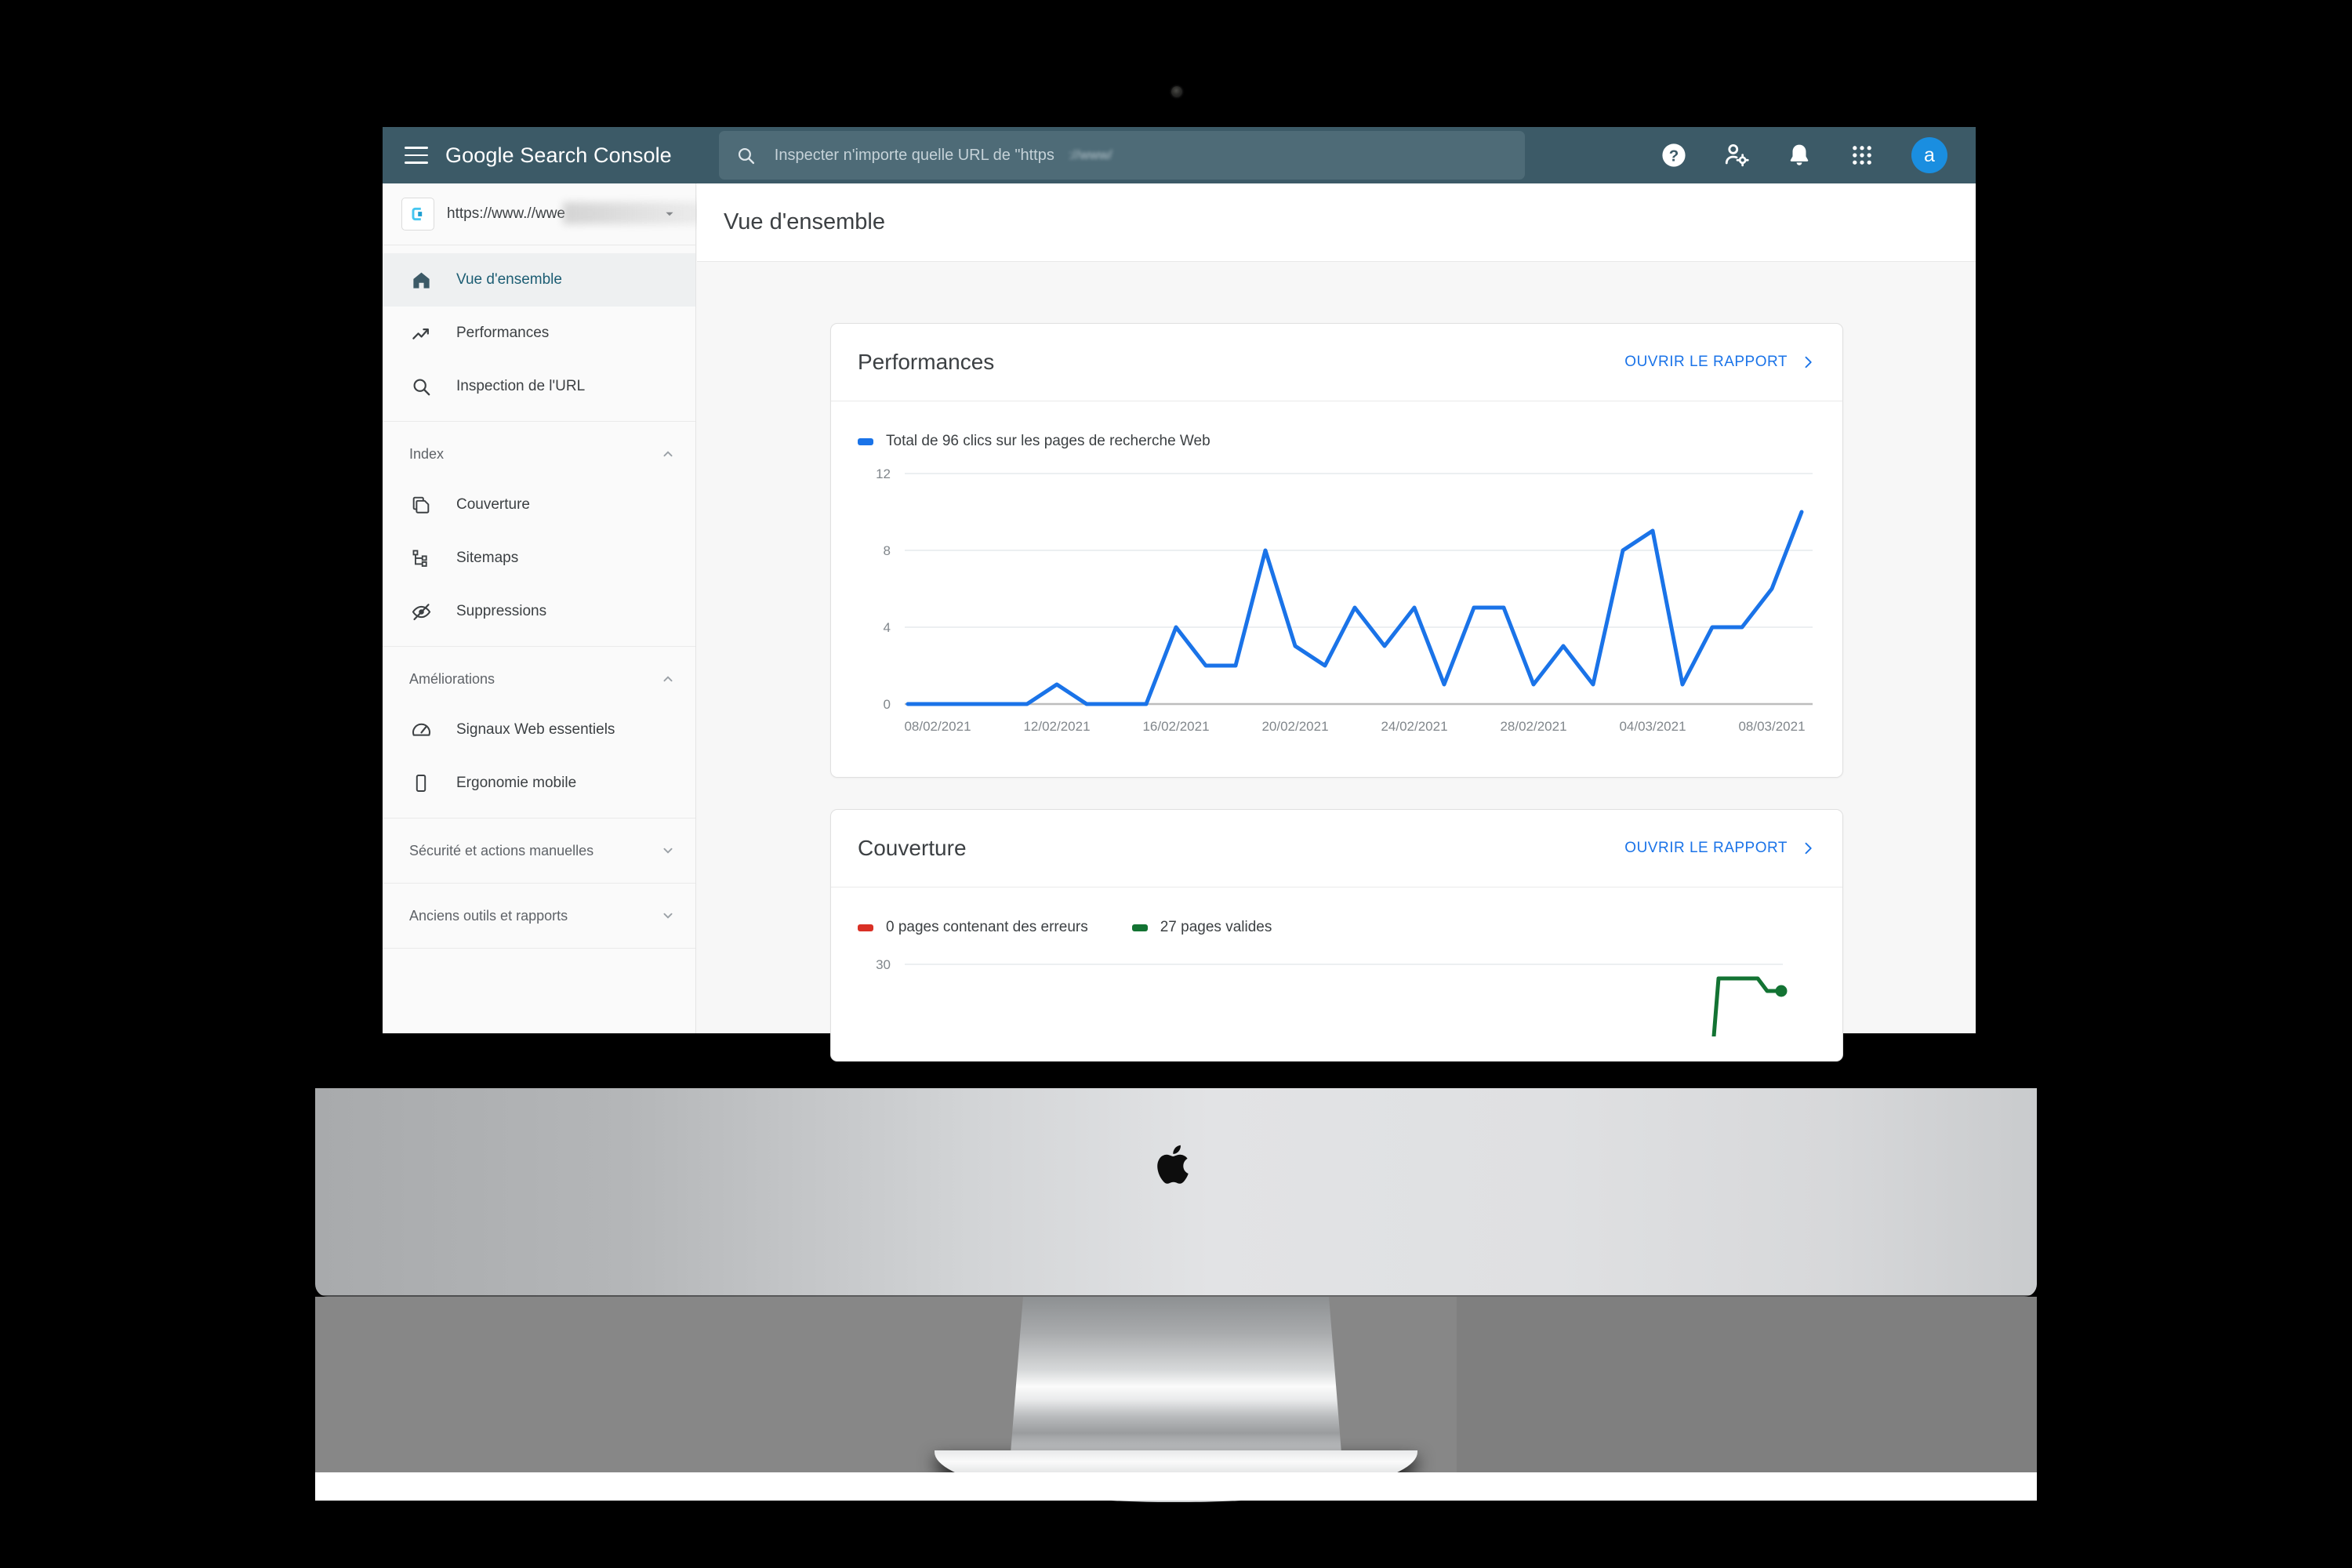 This screenshot has width=2352, height=1568. What do you see at coordinates (421, 783) in the screenshot?
I see `mobile-icon` at bounding box center [421, 783].